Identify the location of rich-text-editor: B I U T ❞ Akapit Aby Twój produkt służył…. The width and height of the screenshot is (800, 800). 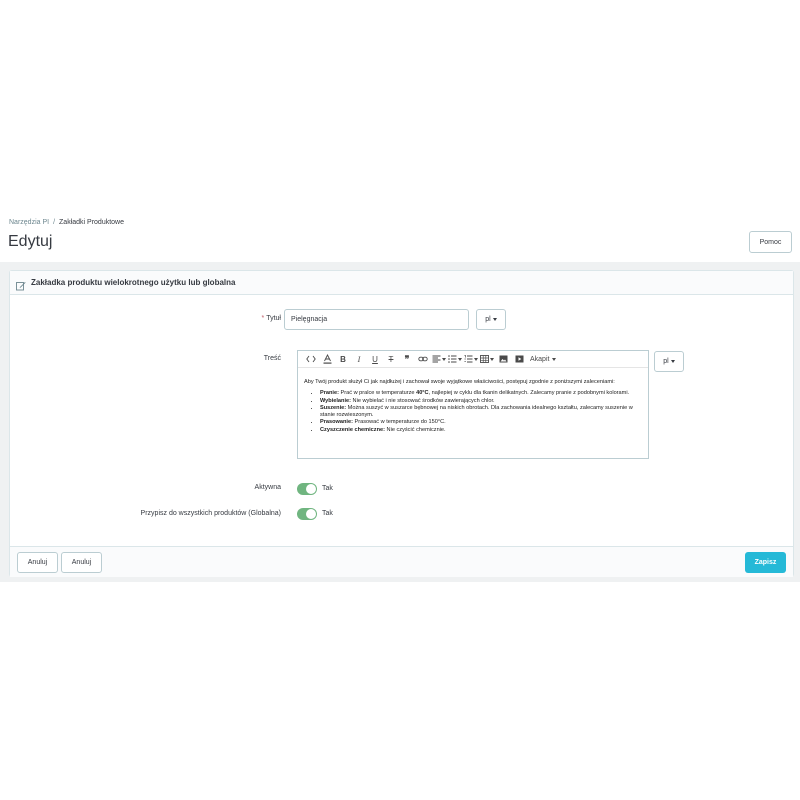
(473, 404).